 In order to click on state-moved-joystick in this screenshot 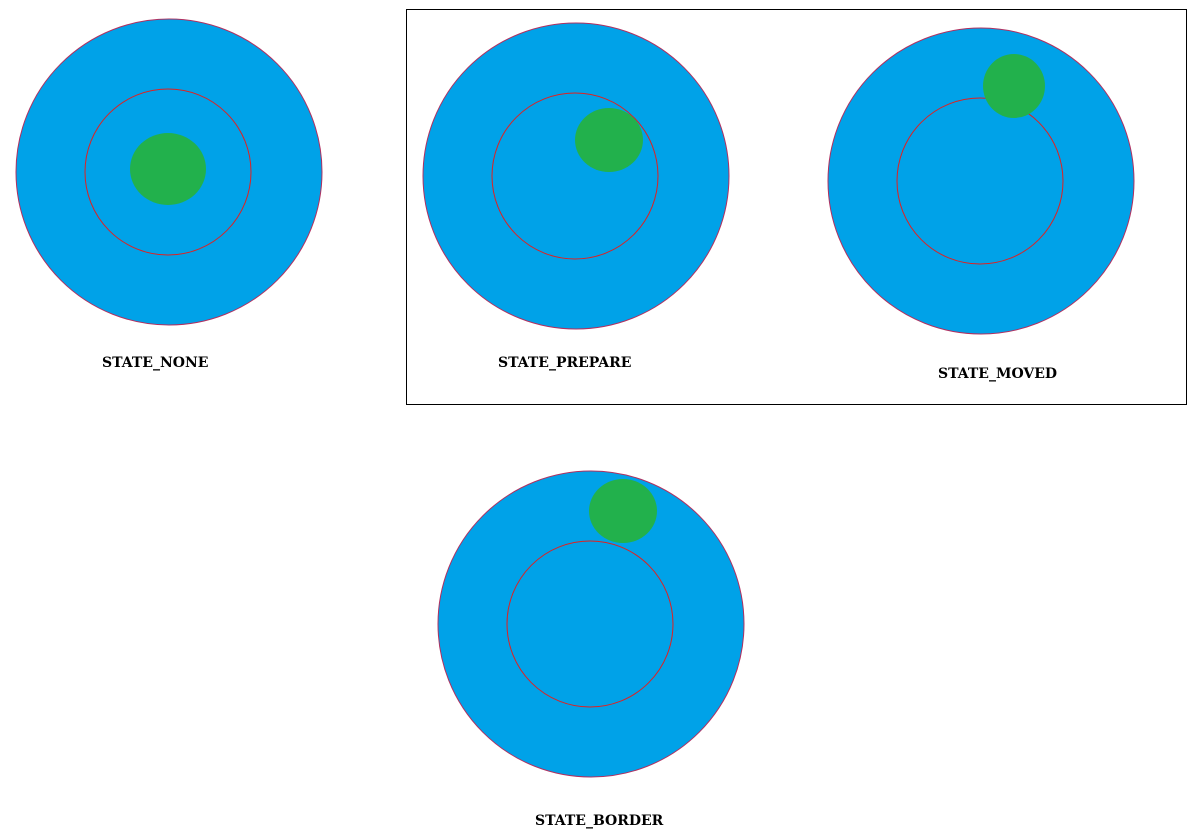, I will do `click(981, 181)`.